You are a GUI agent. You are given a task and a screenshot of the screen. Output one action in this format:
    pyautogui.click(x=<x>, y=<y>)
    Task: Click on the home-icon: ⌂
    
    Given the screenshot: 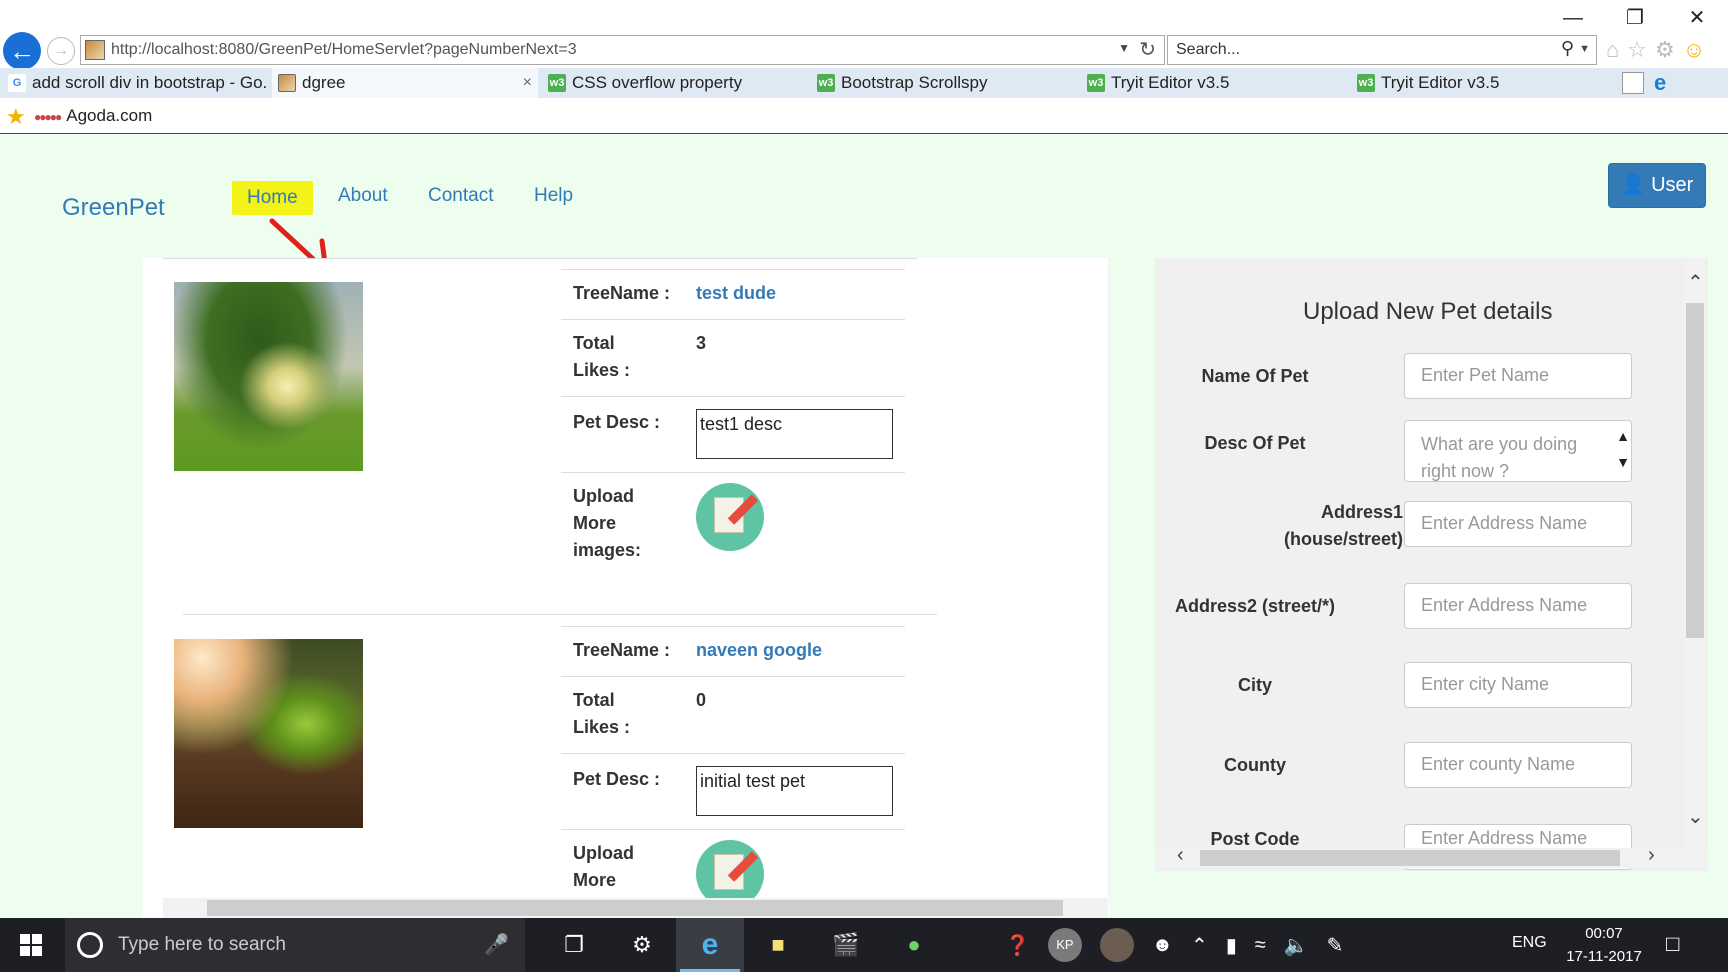 What is the action you would take?
    pyautogui.click(x=1612, y=50)
    